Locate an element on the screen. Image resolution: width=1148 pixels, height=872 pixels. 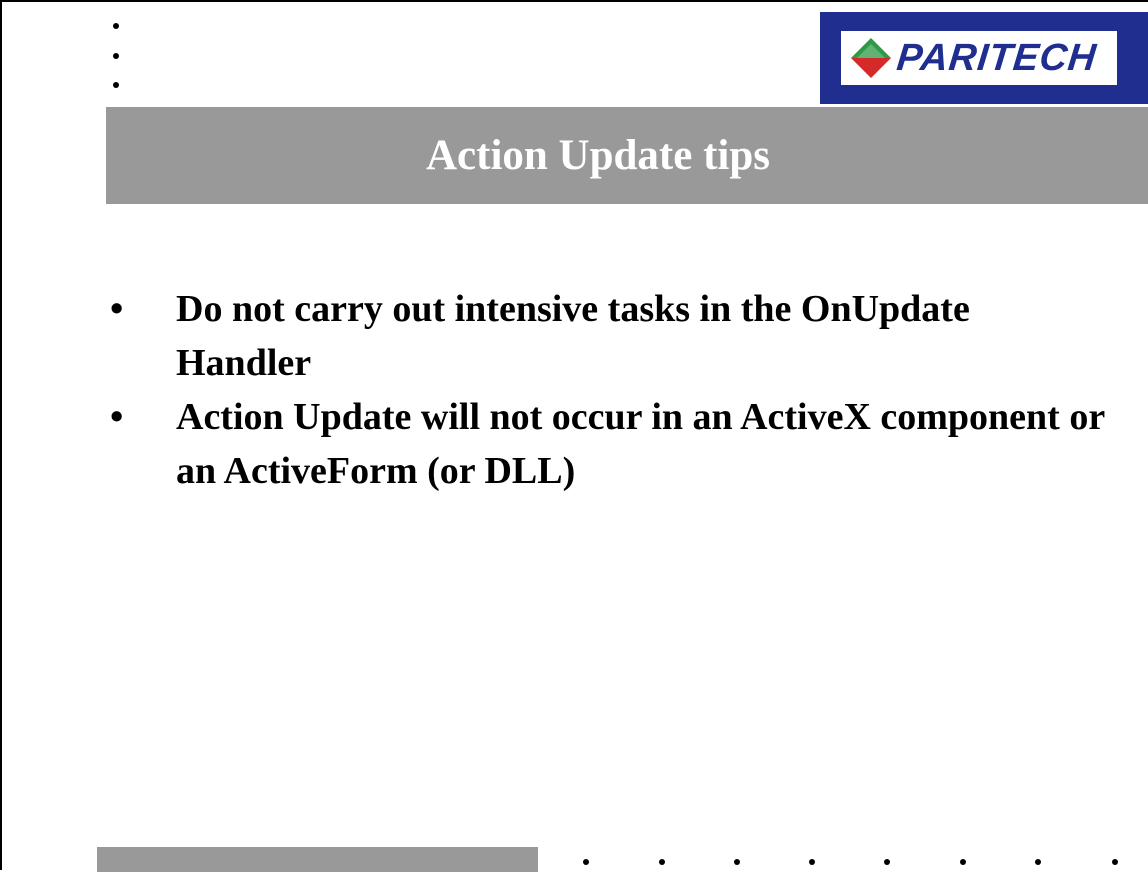
footer-bar is located at coordinates (317, 859).